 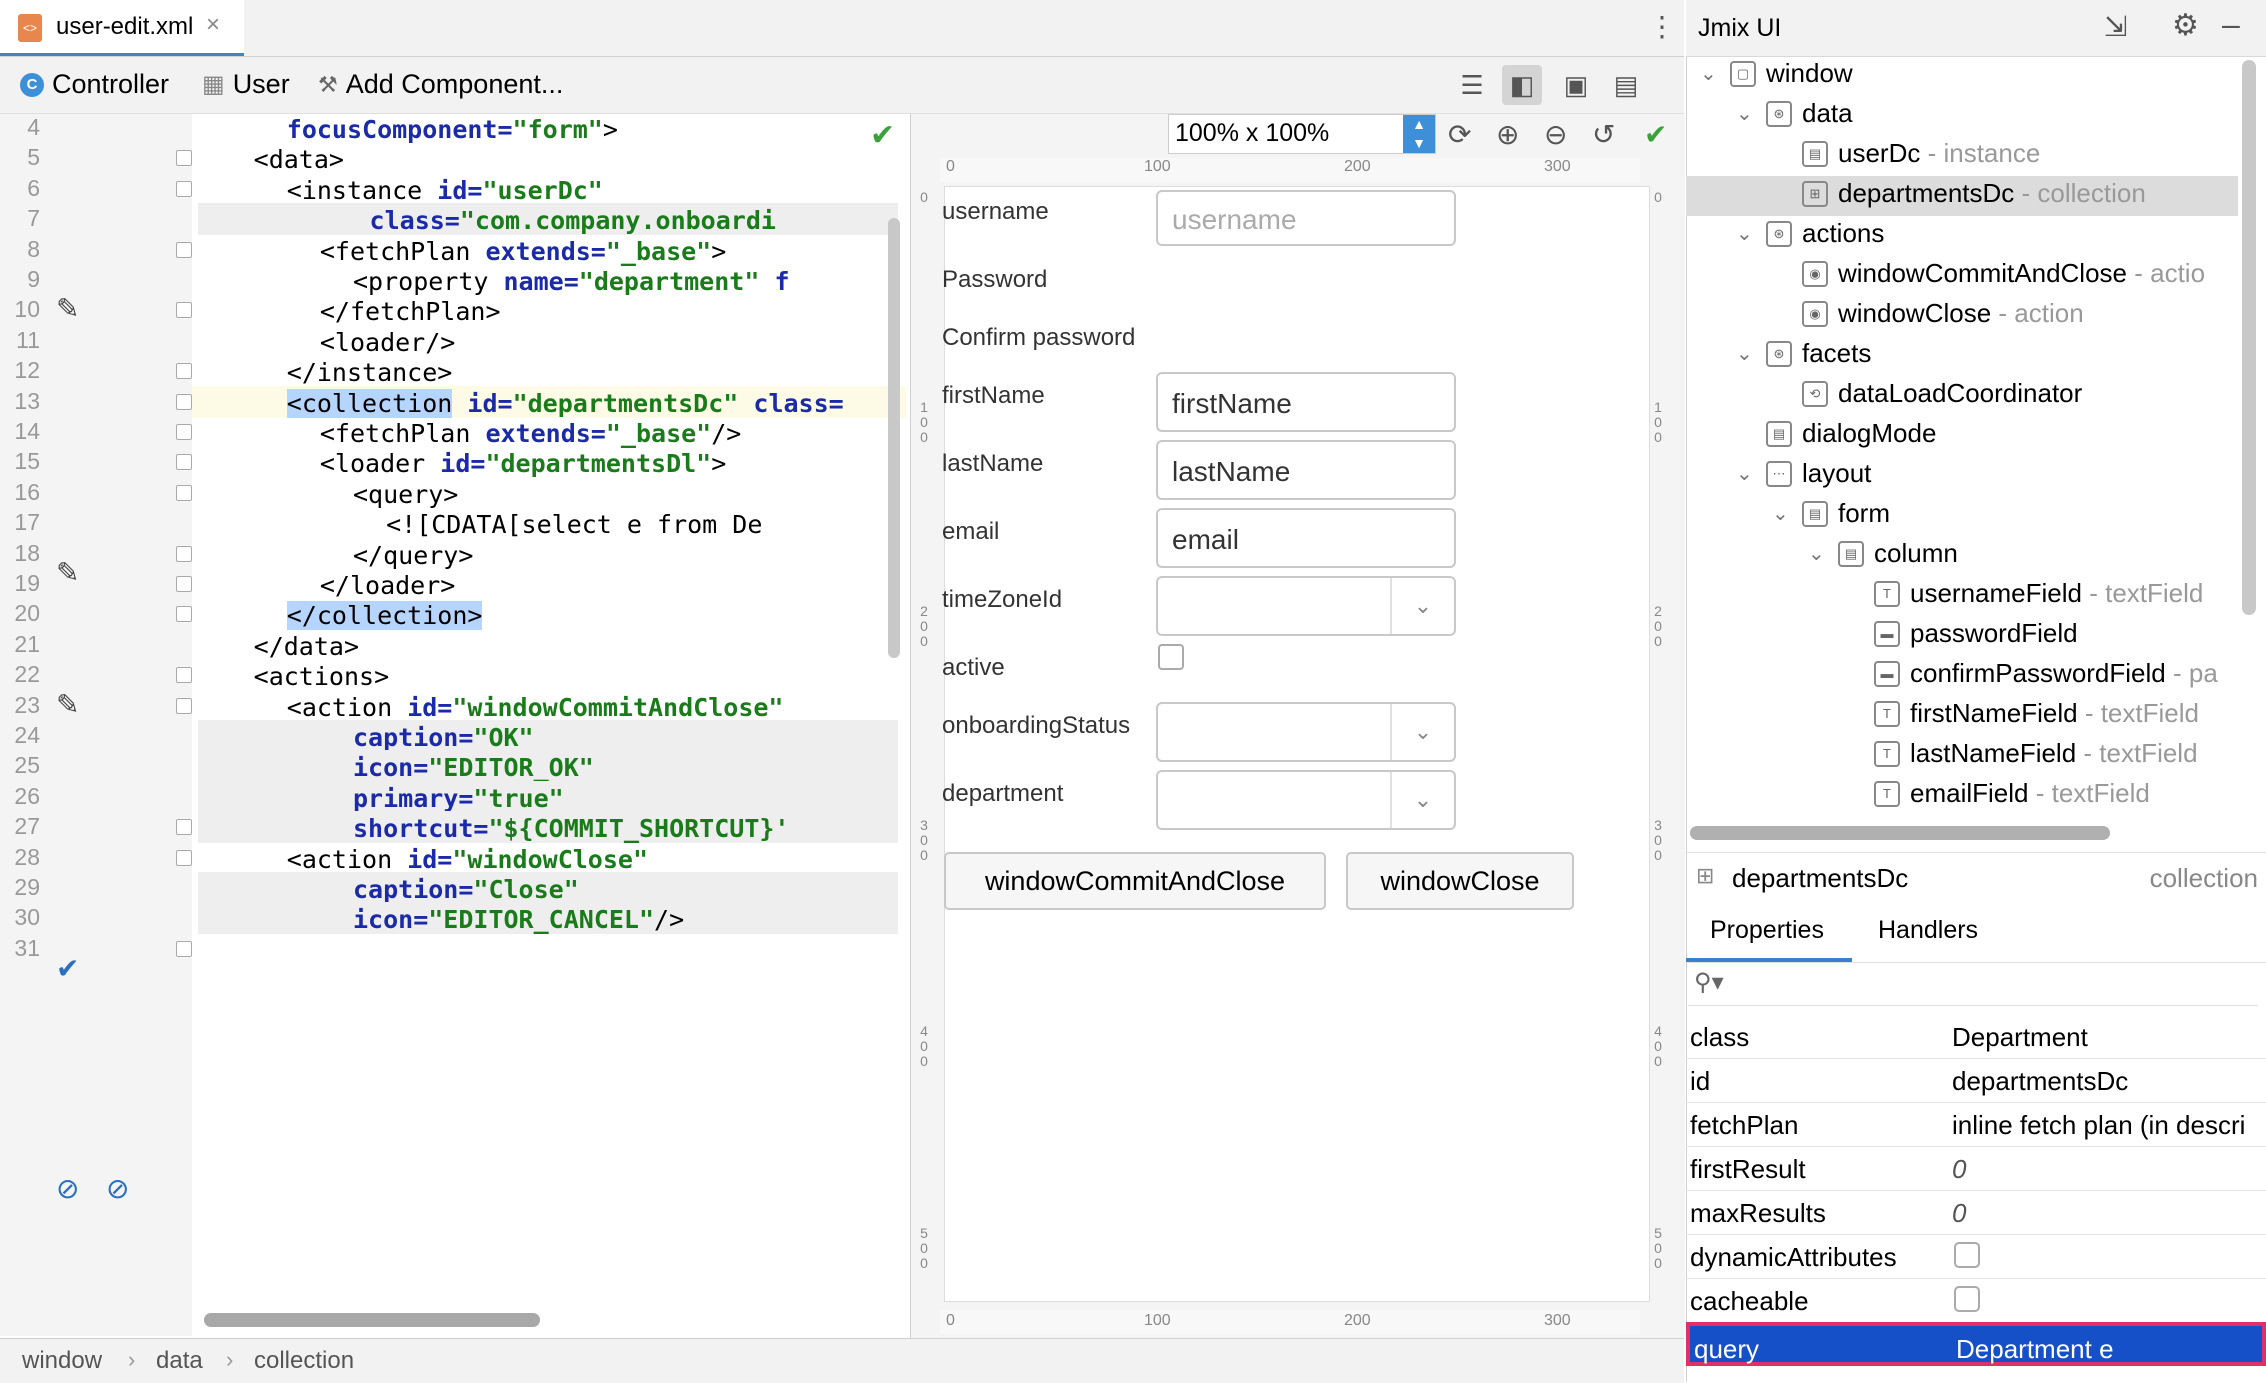 What do you see at coordinates (1976, 1168) in the screenshot?
I see `property-row-firstresult: firstResult 0` at bounding box center [1976, 1168].